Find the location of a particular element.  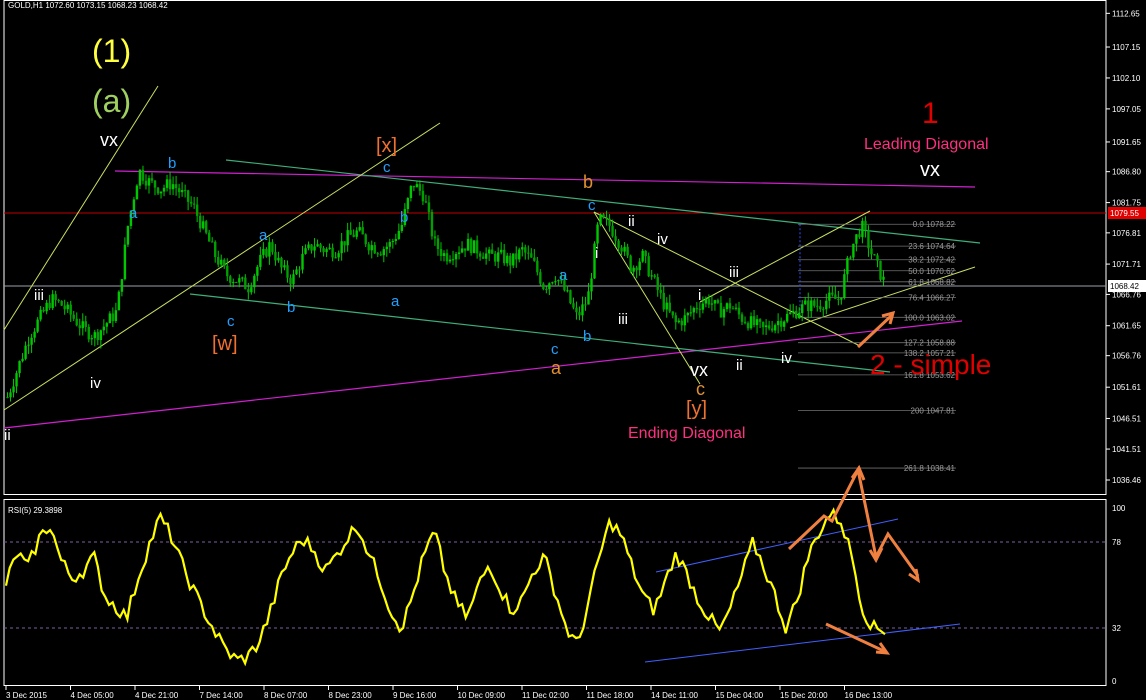

svg-text: ii is located at coordinates (739, 365).